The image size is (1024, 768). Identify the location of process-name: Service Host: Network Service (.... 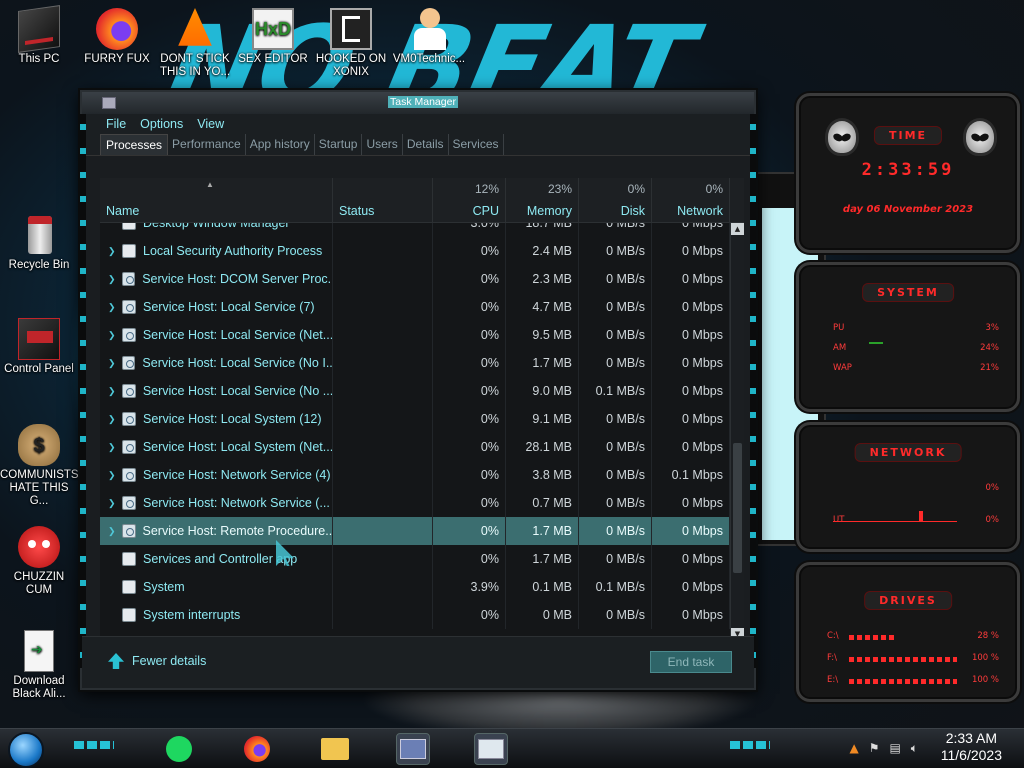
(236, 503).